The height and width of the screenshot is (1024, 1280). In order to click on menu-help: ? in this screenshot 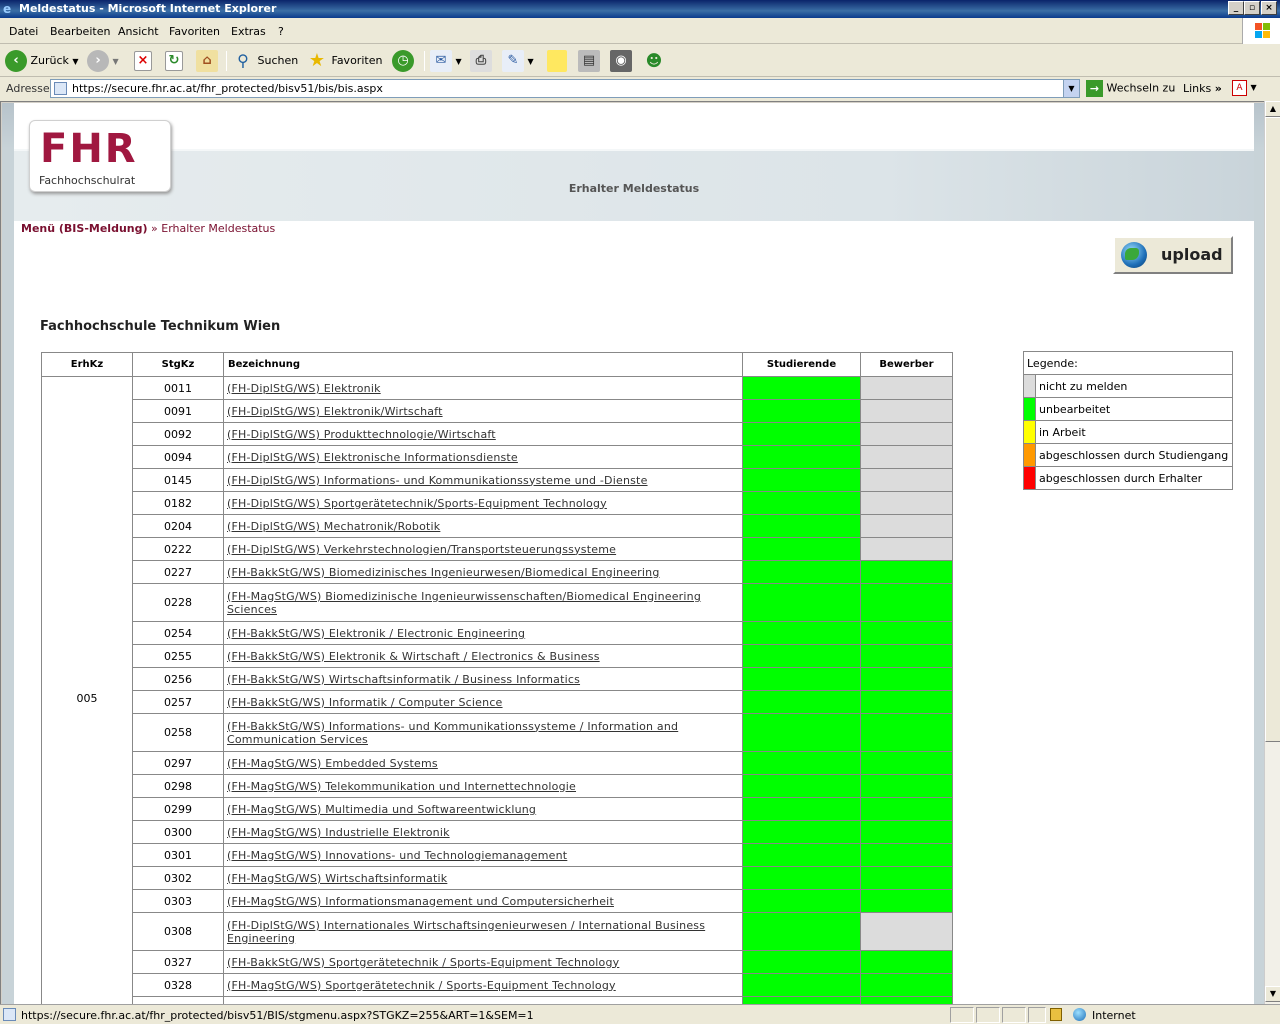, I will do `click(281, 31)`.